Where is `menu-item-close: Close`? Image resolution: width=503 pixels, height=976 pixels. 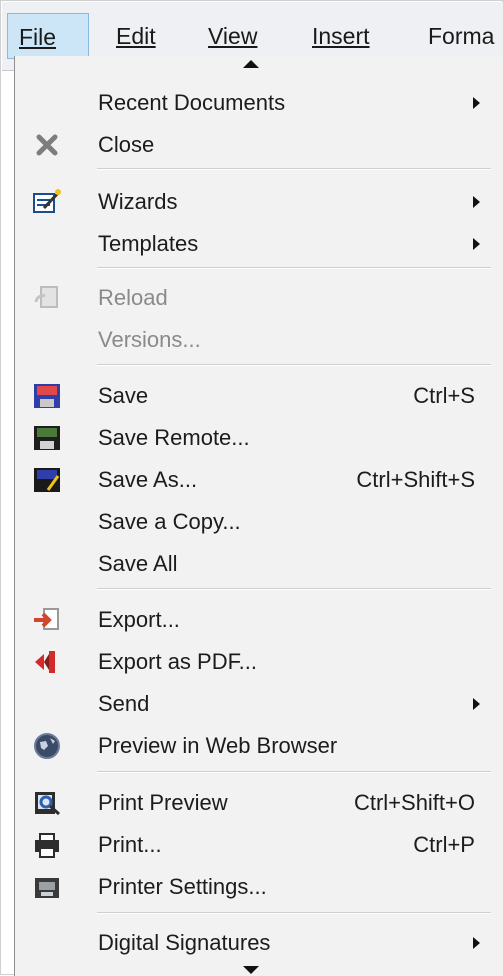
menu-item-close: Close is located at coordinates (253, 145).